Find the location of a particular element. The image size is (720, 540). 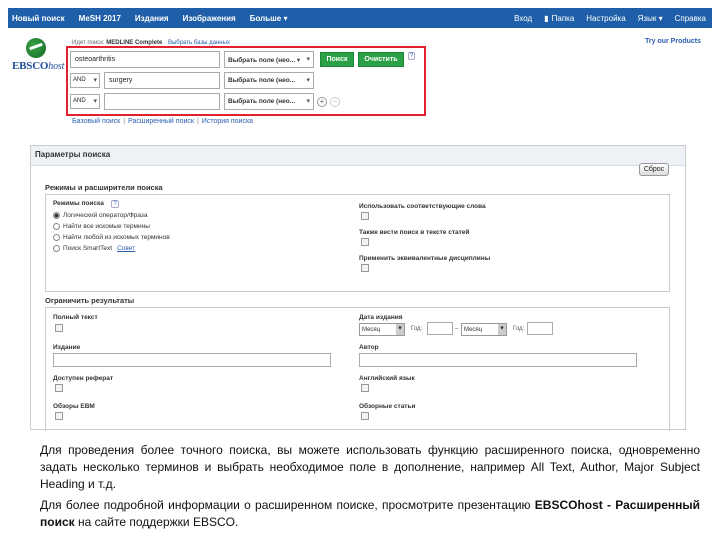

limit-section-title: Ограничить результаты is located at coordinates (90, 300).